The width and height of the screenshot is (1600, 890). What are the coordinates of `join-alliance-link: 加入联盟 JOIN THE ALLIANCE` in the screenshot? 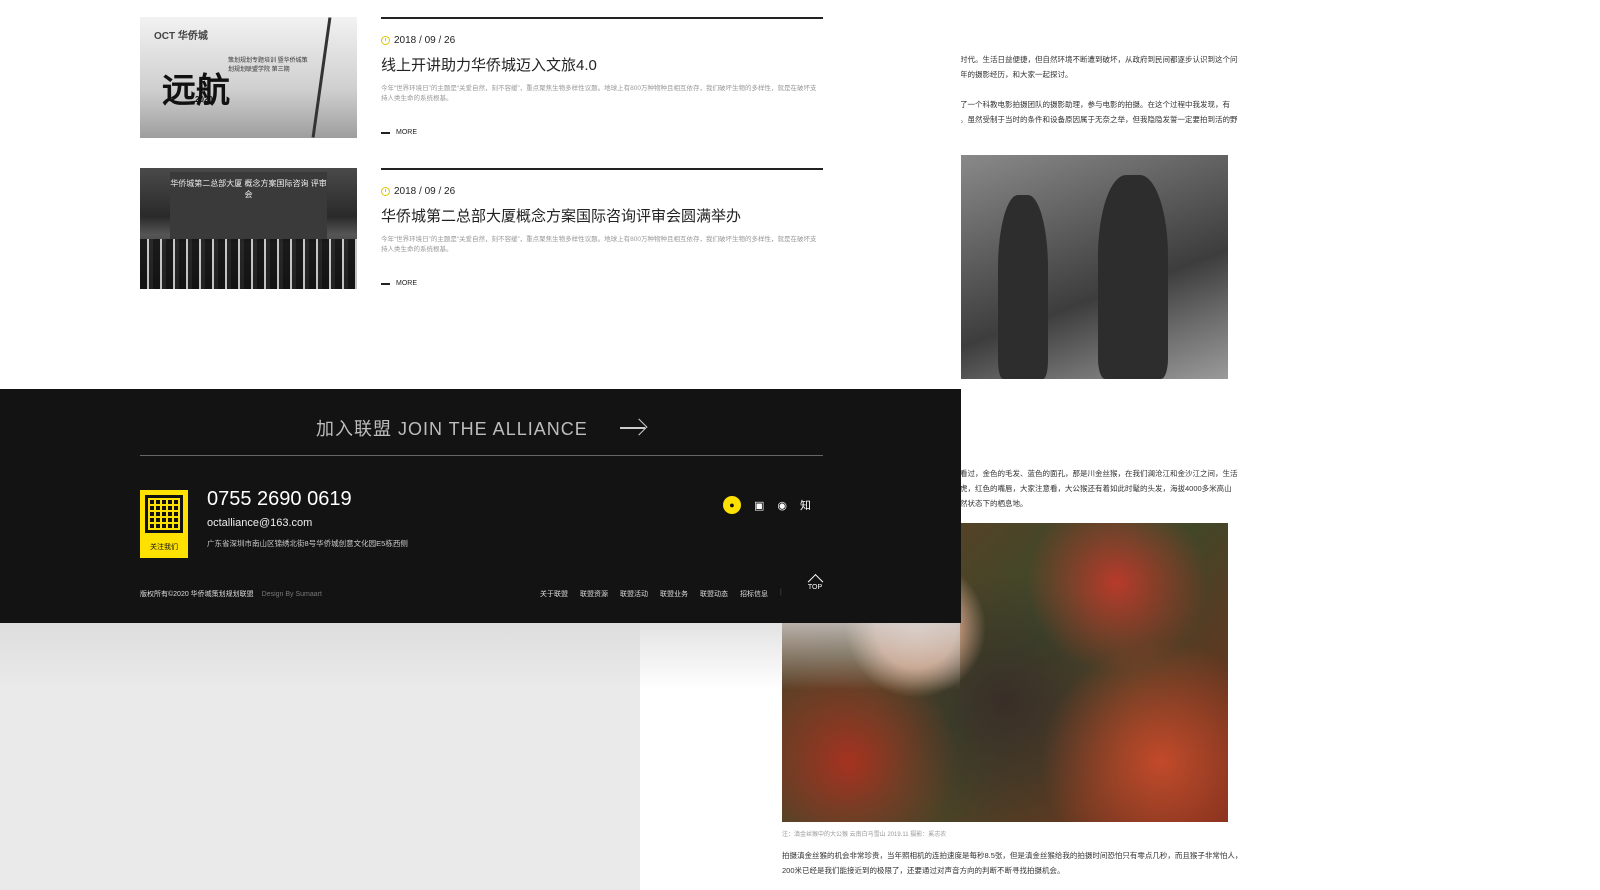 It's located at (481, 428).